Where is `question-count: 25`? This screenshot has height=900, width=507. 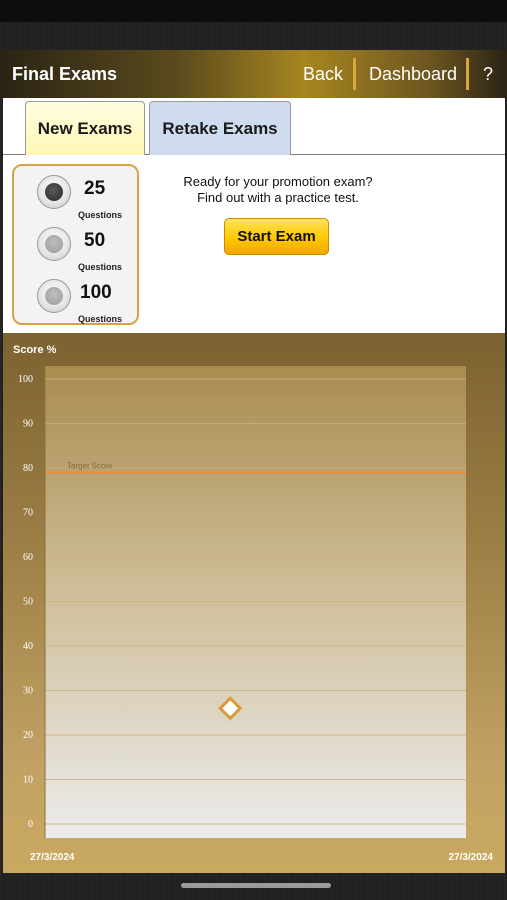 question-count: 25 is located at coordinates (95, 188).